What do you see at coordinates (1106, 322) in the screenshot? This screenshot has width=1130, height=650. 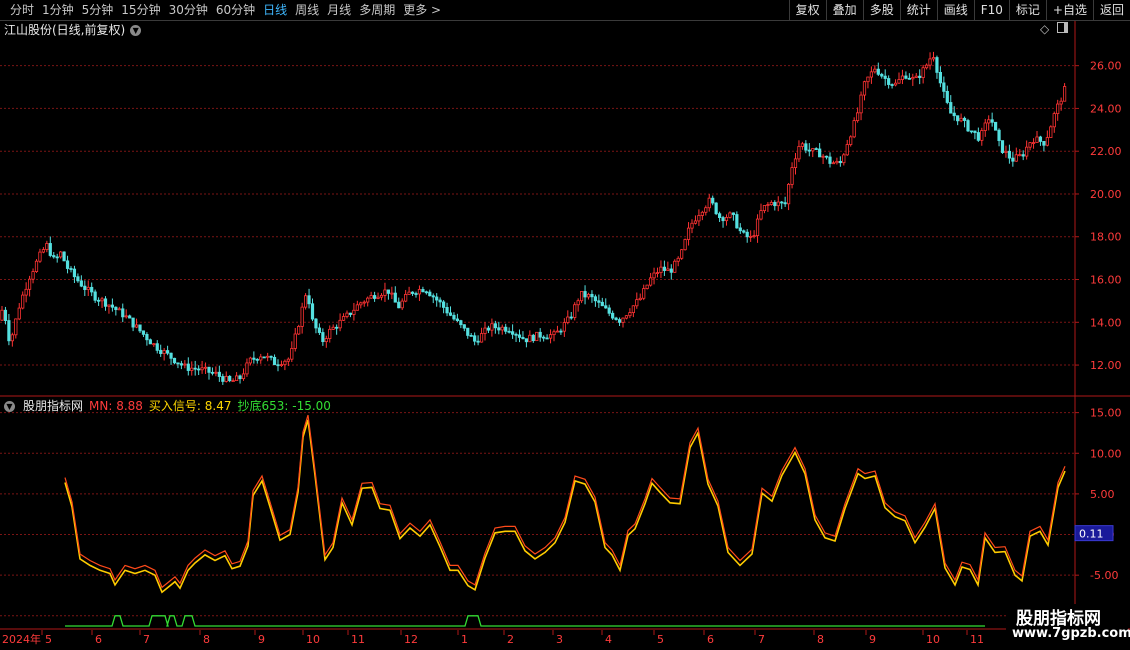 I see `y-tick-label: 14.00` at bounding box center [1106, 322].